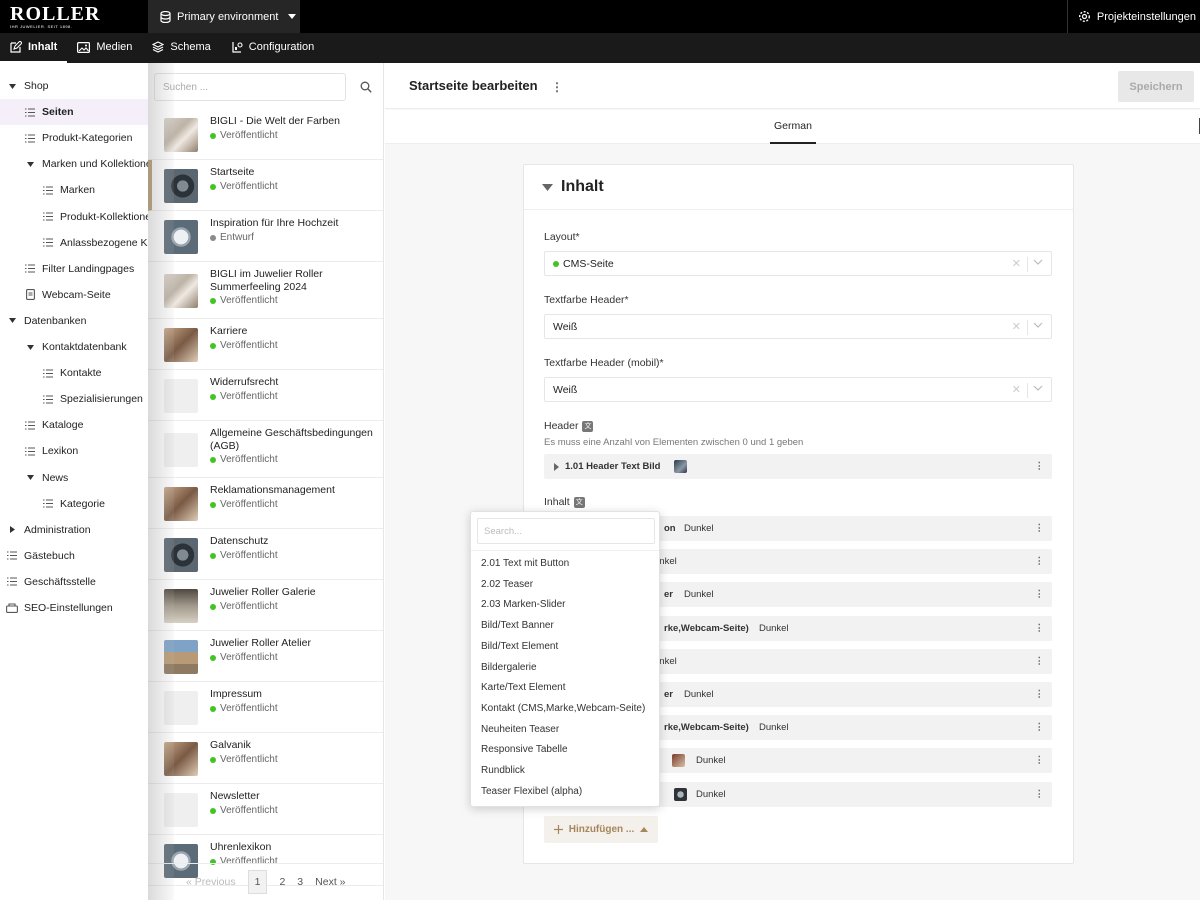 This screenshot has width=1200, height=900. I want to click on tree-item-anlassbezogene-kollektionen: Anlassbezogene Kollektionen, so click(74, 243).